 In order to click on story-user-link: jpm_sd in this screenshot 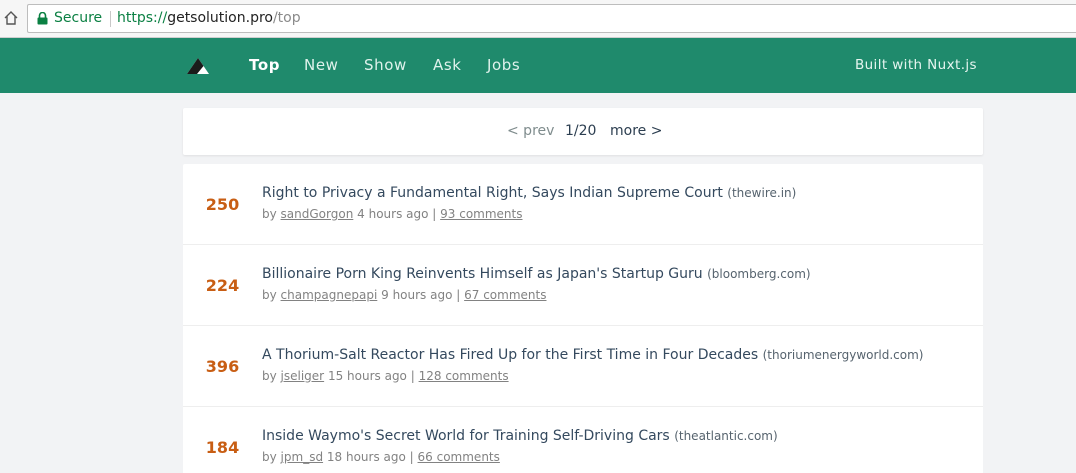, I will do `click(302, 457)`.